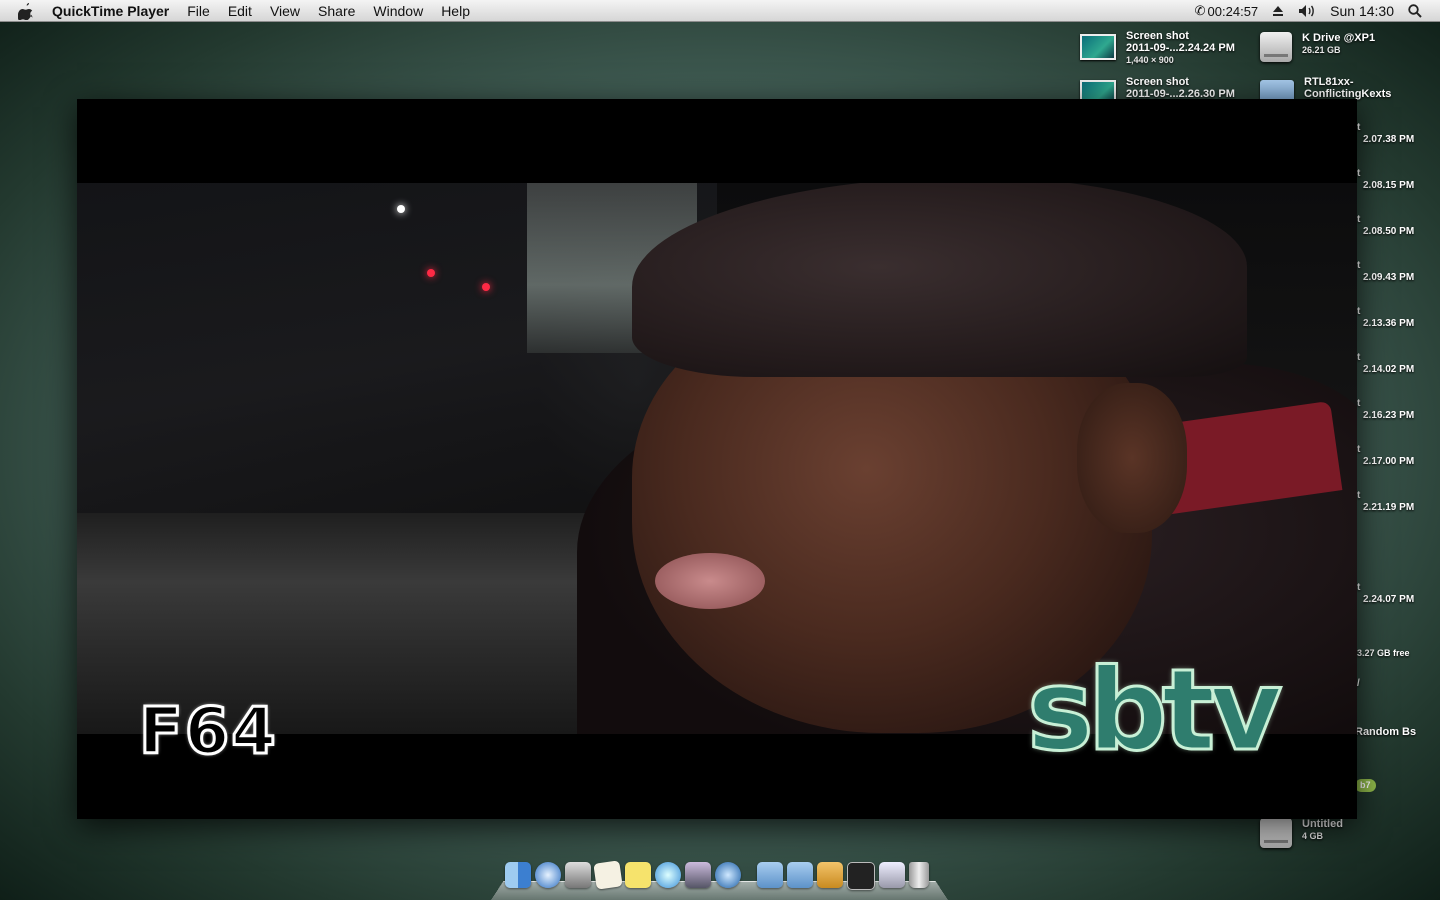  What do you see at coordinates (240, 11) in the screenshot?
I see `menu-edit: Edit` at bounding box center [240, 11].